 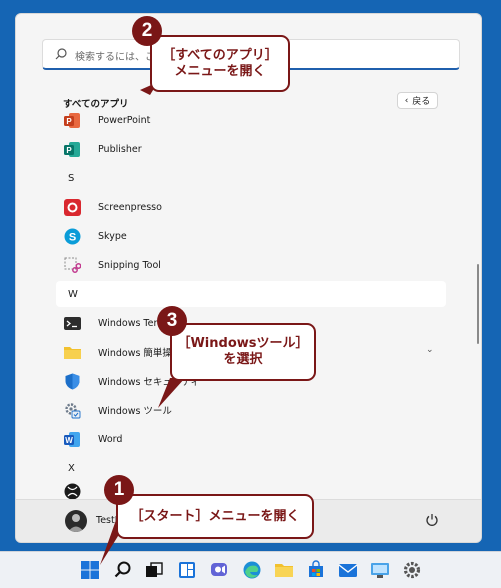 I want to click on store-icon, so click(x=316, y=570).